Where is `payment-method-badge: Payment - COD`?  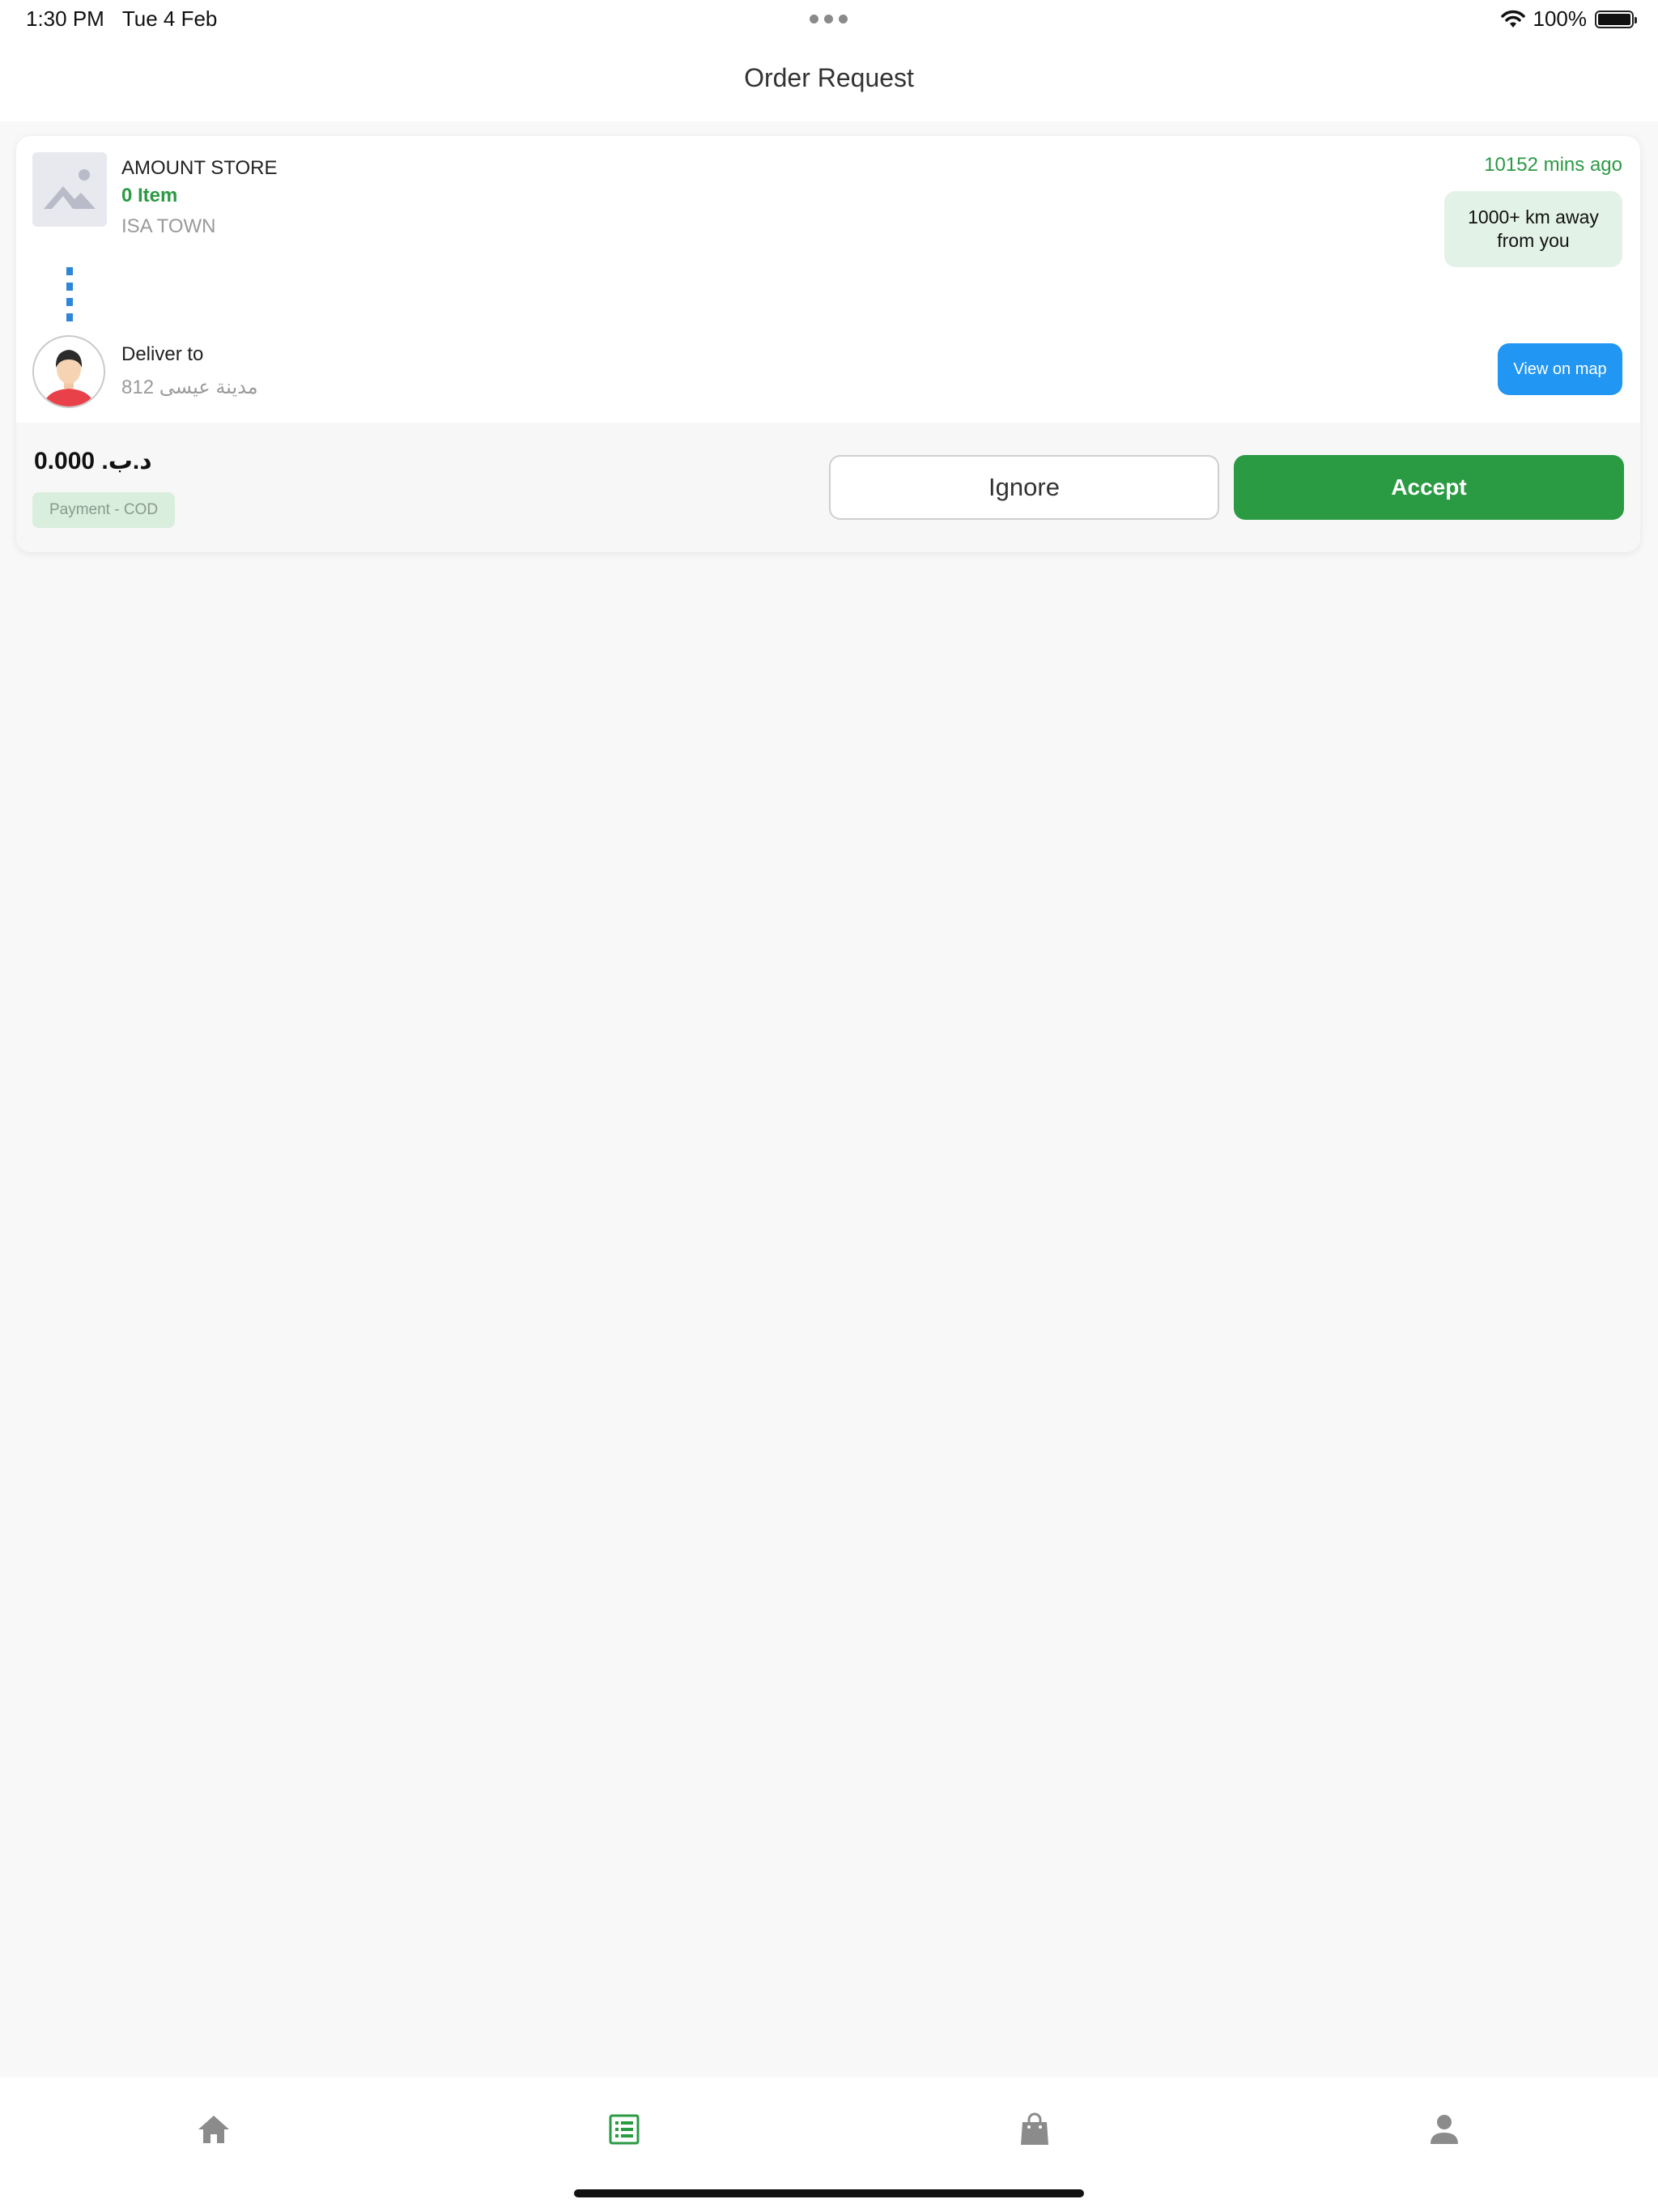 payment-method-badge: Payment - COD is located at coordinates (103, 510).